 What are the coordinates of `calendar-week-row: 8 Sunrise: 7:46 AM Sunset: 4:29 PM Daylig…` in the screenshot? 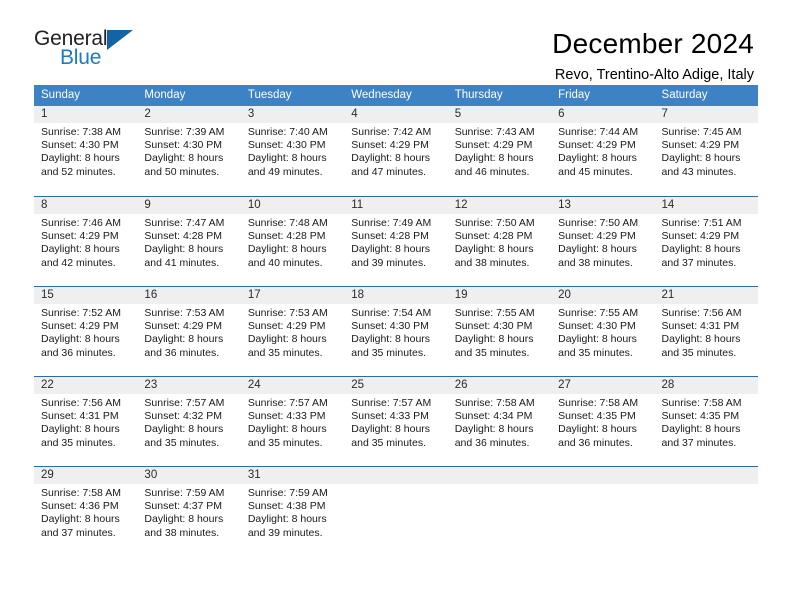 It's located at (396, 241).